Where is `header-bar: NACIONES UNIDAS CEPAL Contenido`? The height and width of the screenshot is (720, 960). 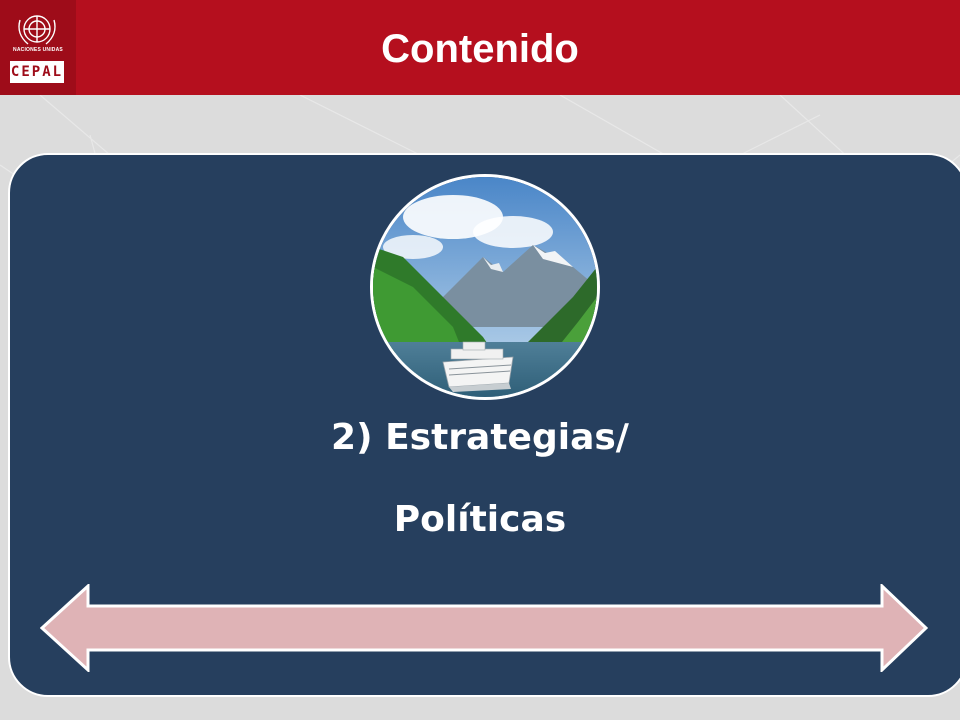
header-bar: NACIONES UNIDAS CEPAL Contenido is located at coordinates (480, 47).